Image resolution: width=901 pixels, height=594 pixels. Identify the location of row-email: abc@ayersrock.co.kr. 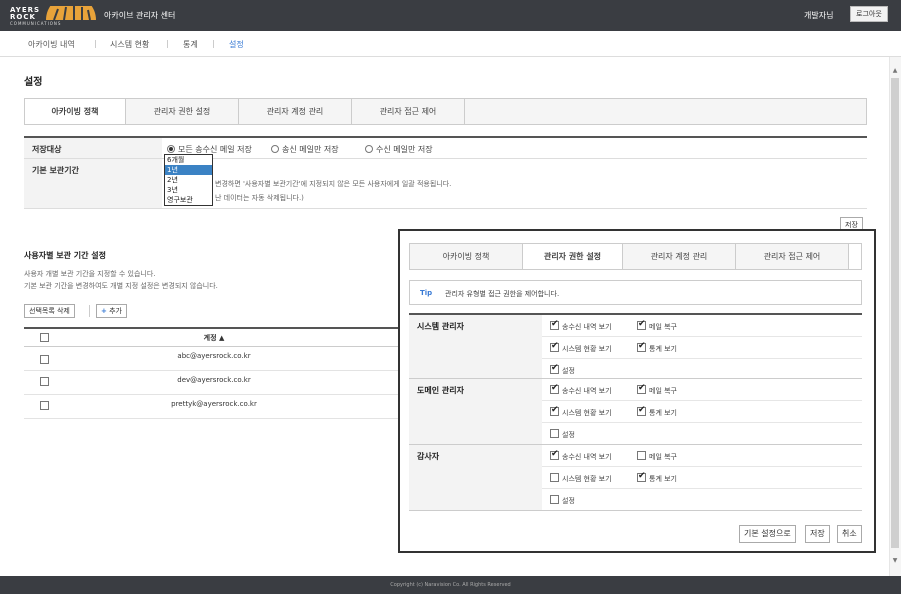
(214, 356).